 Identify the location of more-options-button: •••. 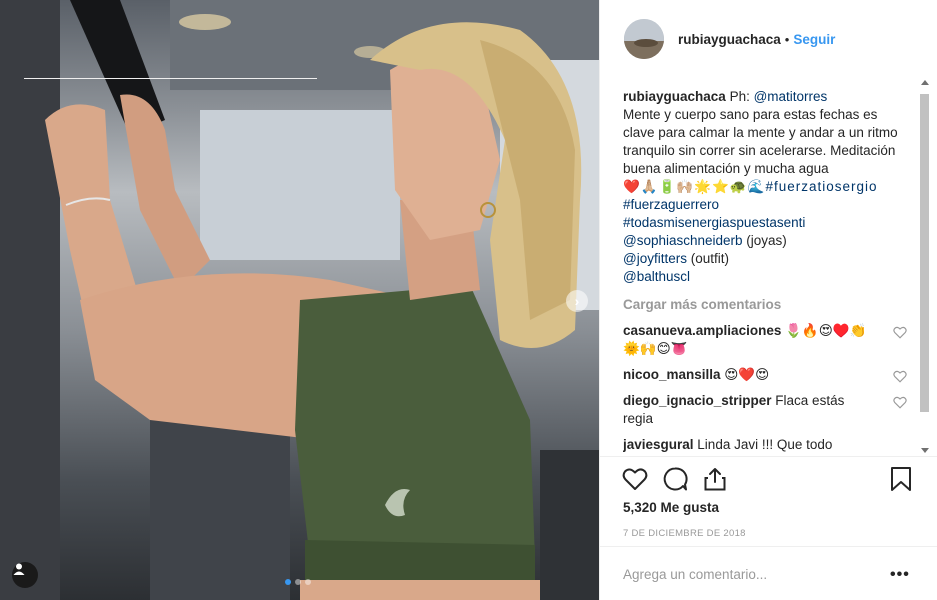
(900, 575).